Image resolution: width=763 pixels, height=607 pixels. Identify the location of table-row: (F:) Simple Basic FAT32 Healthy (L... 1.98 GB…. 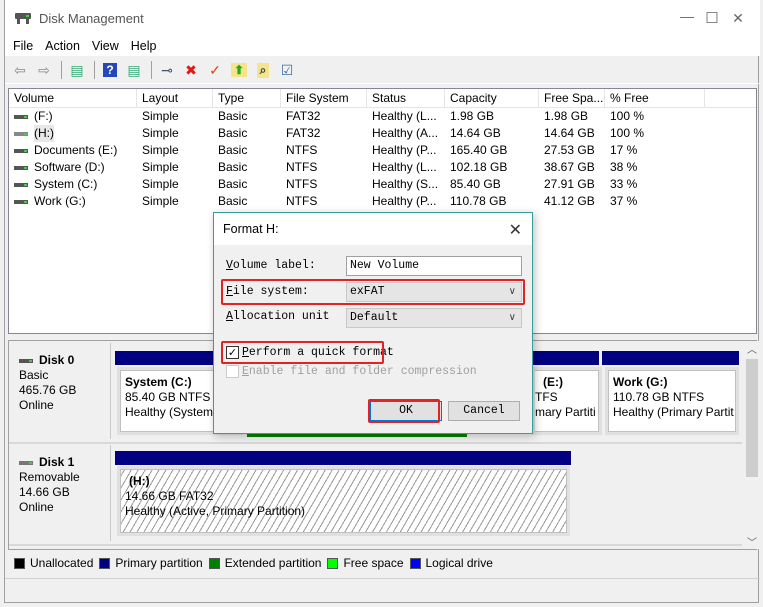
(382, 116).